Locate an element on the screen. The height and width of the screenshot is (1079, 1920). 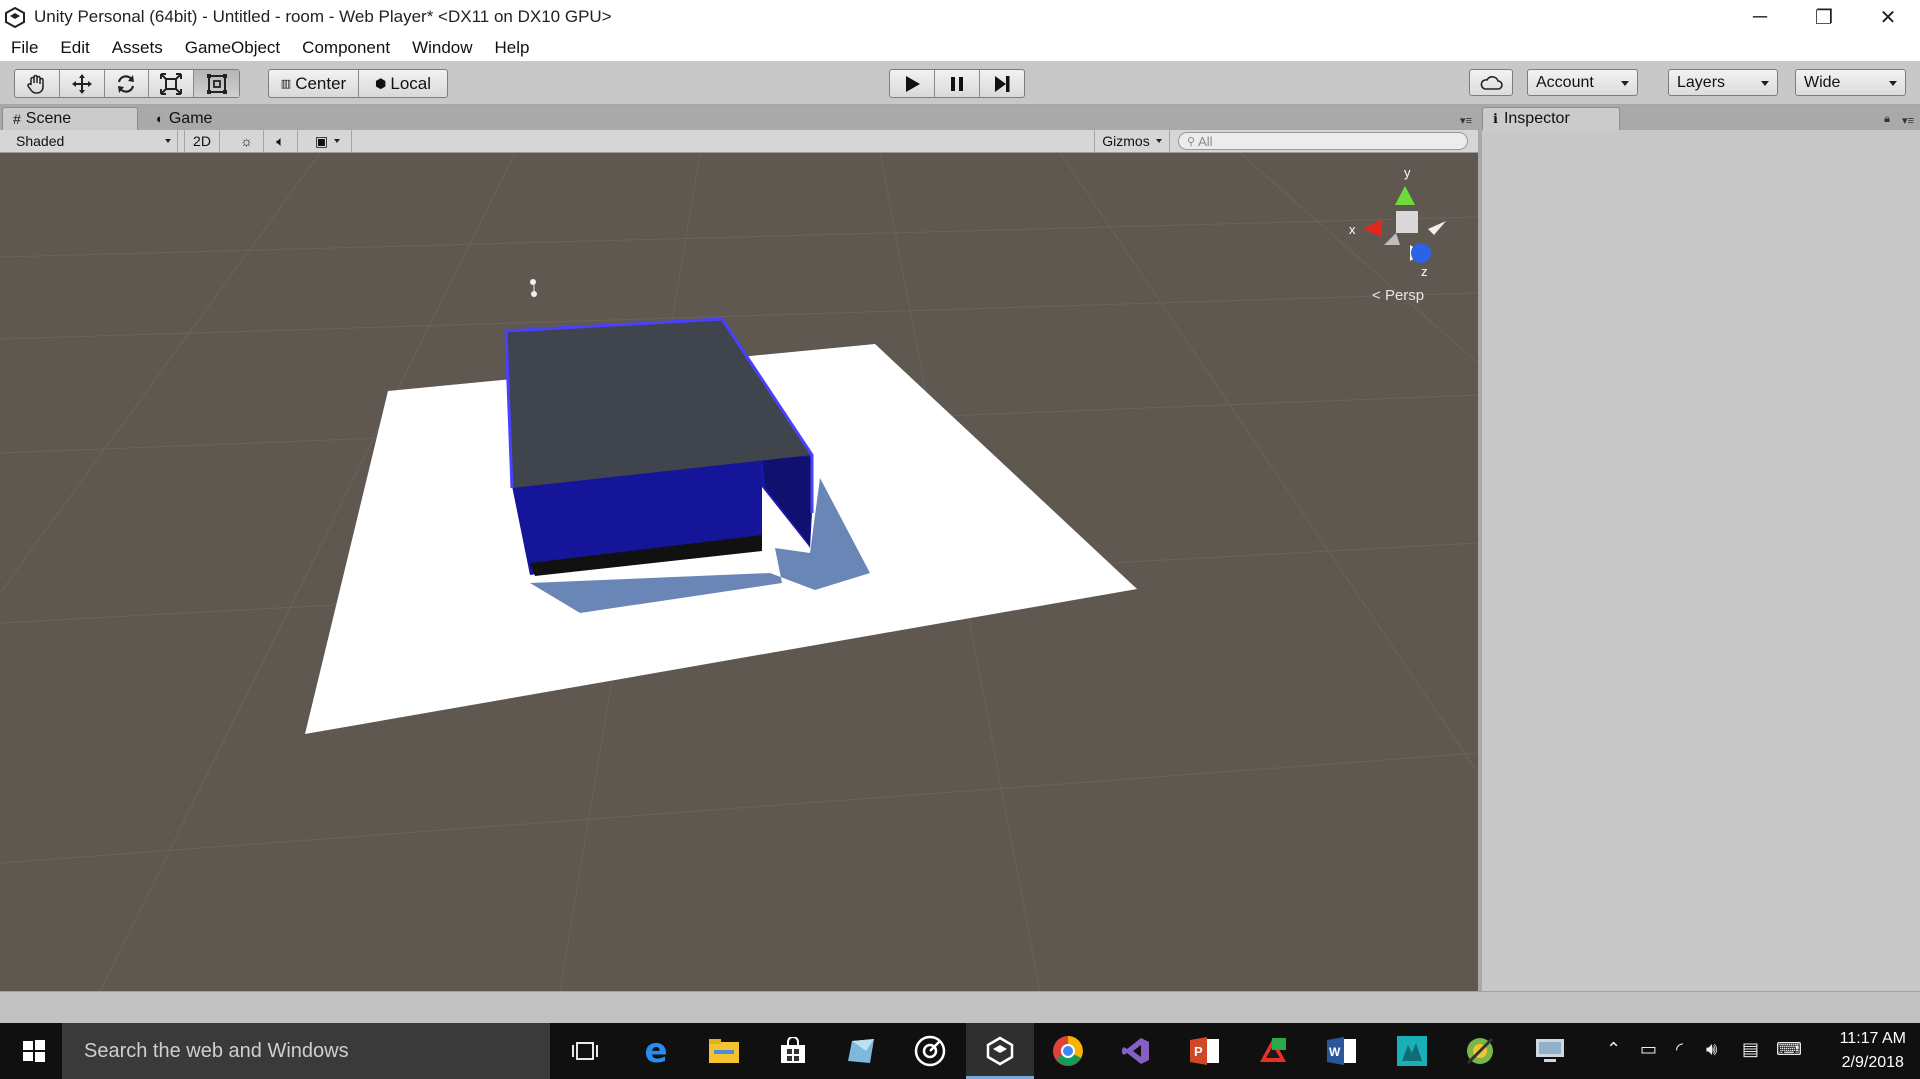
menu-assets: Assets is located at coordinates (137, 48).